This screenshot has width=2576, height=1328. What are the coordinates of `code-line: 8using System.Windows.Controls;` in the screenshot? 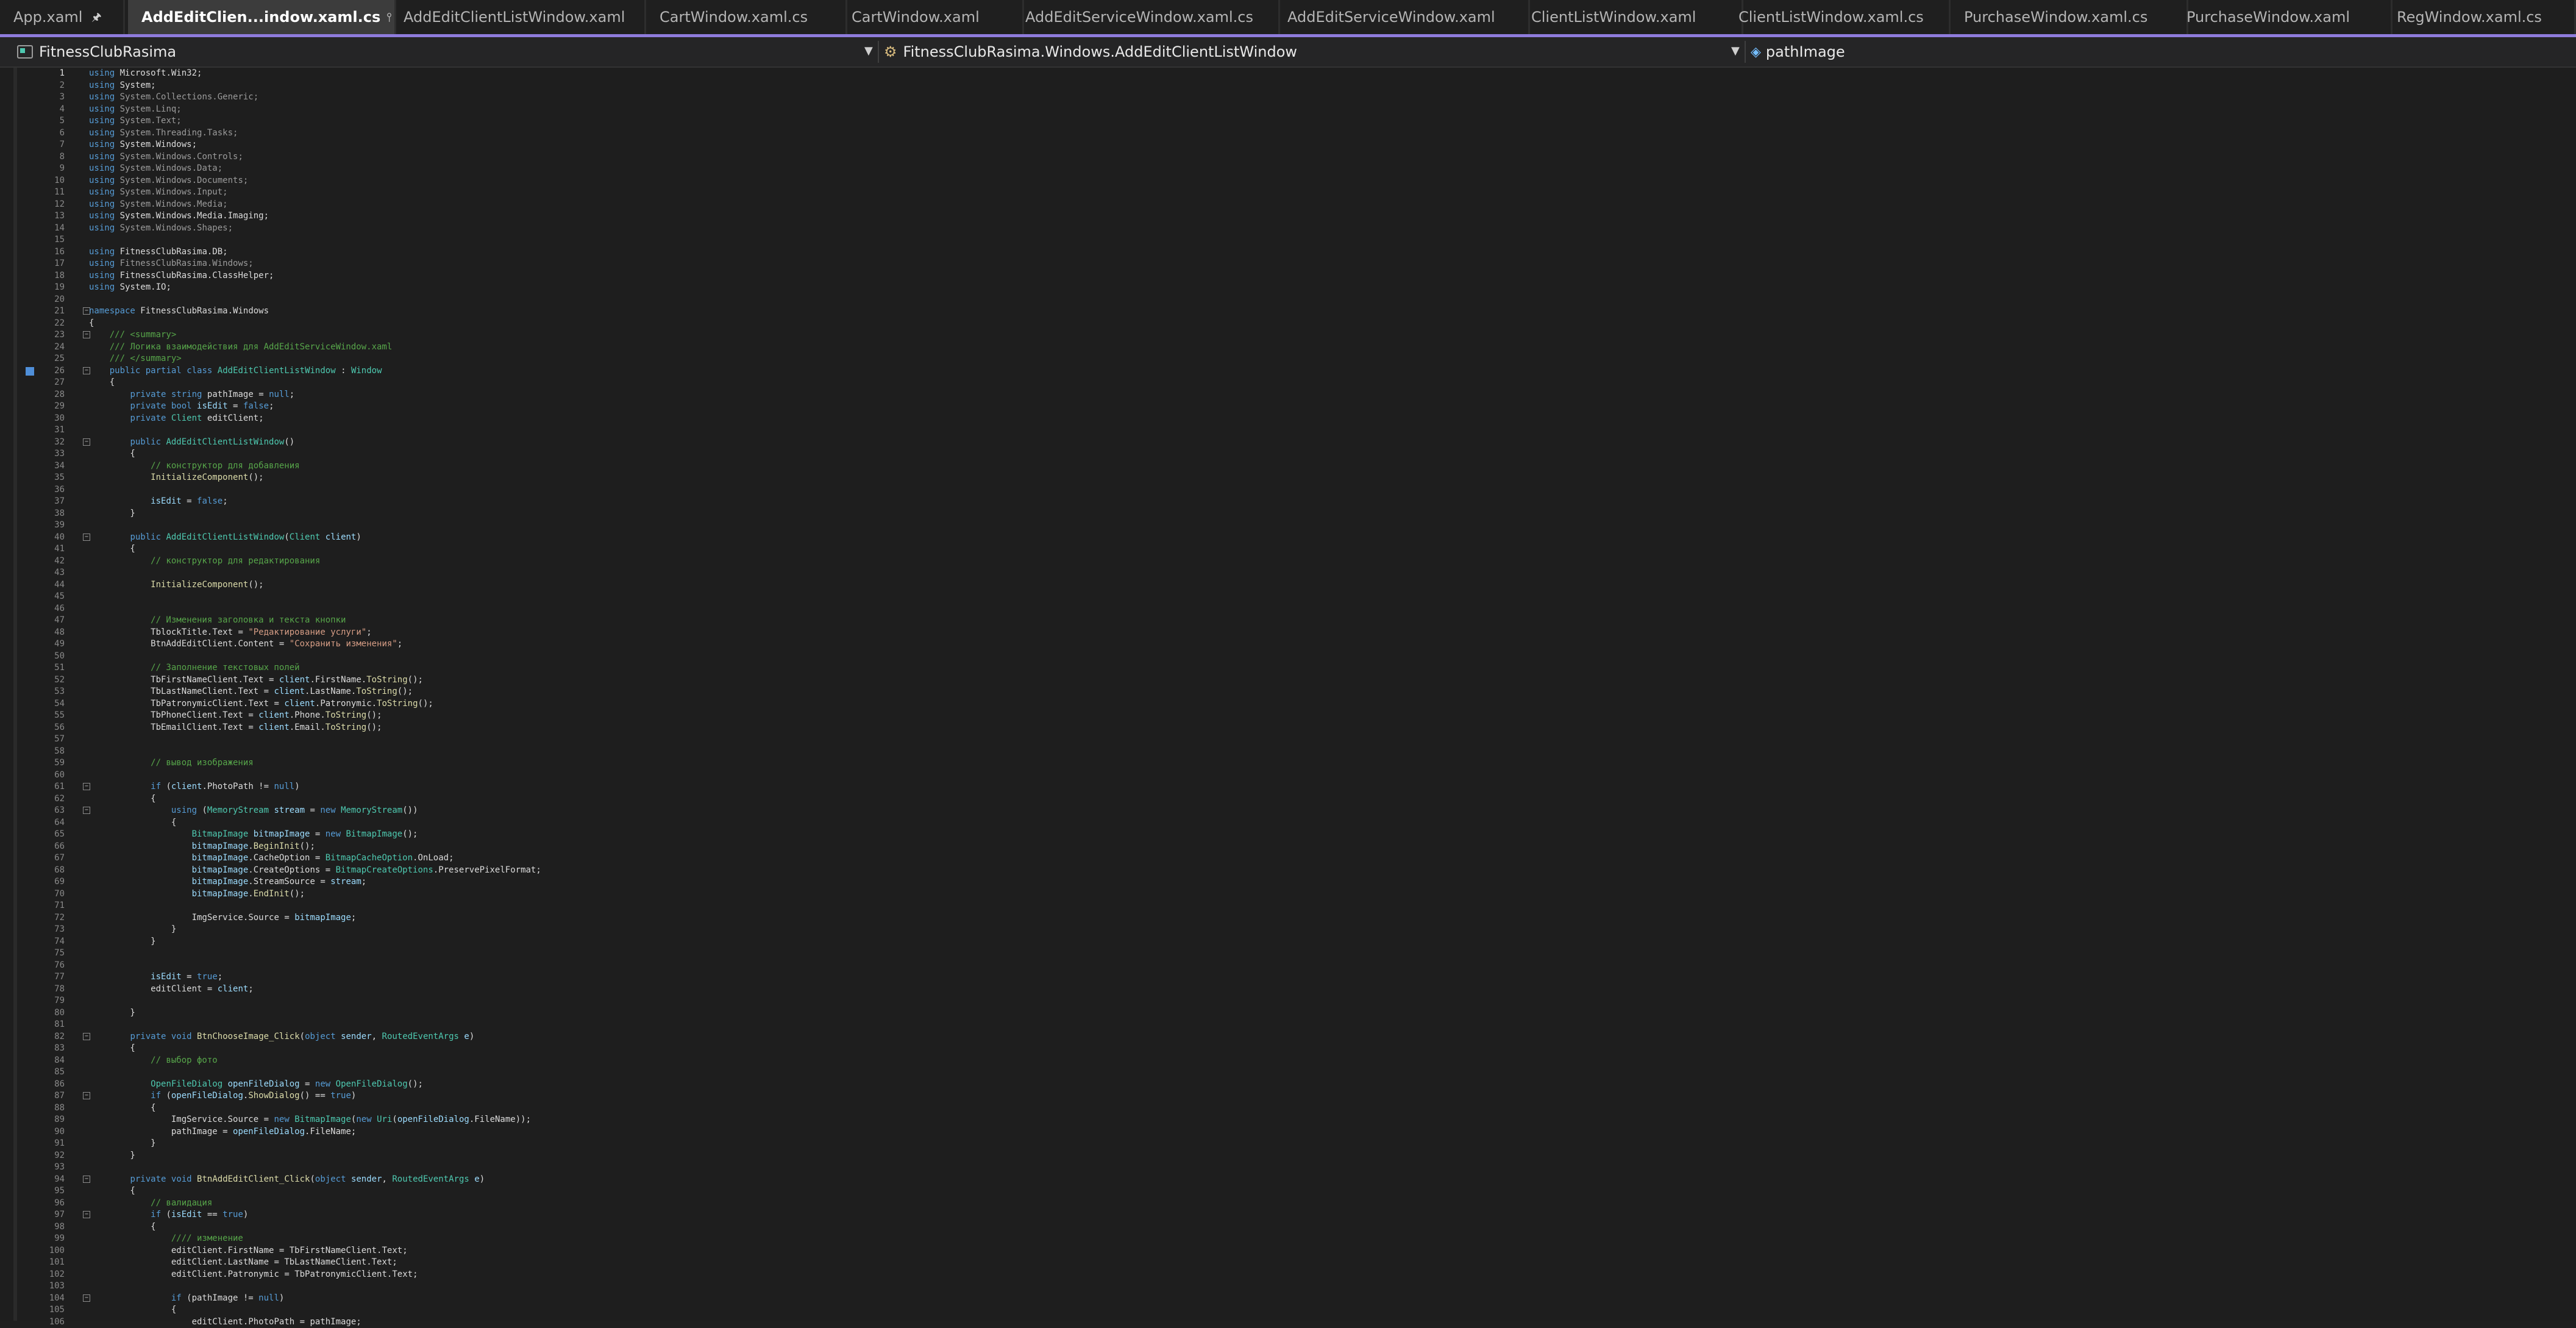 It's located at (1288, 157).